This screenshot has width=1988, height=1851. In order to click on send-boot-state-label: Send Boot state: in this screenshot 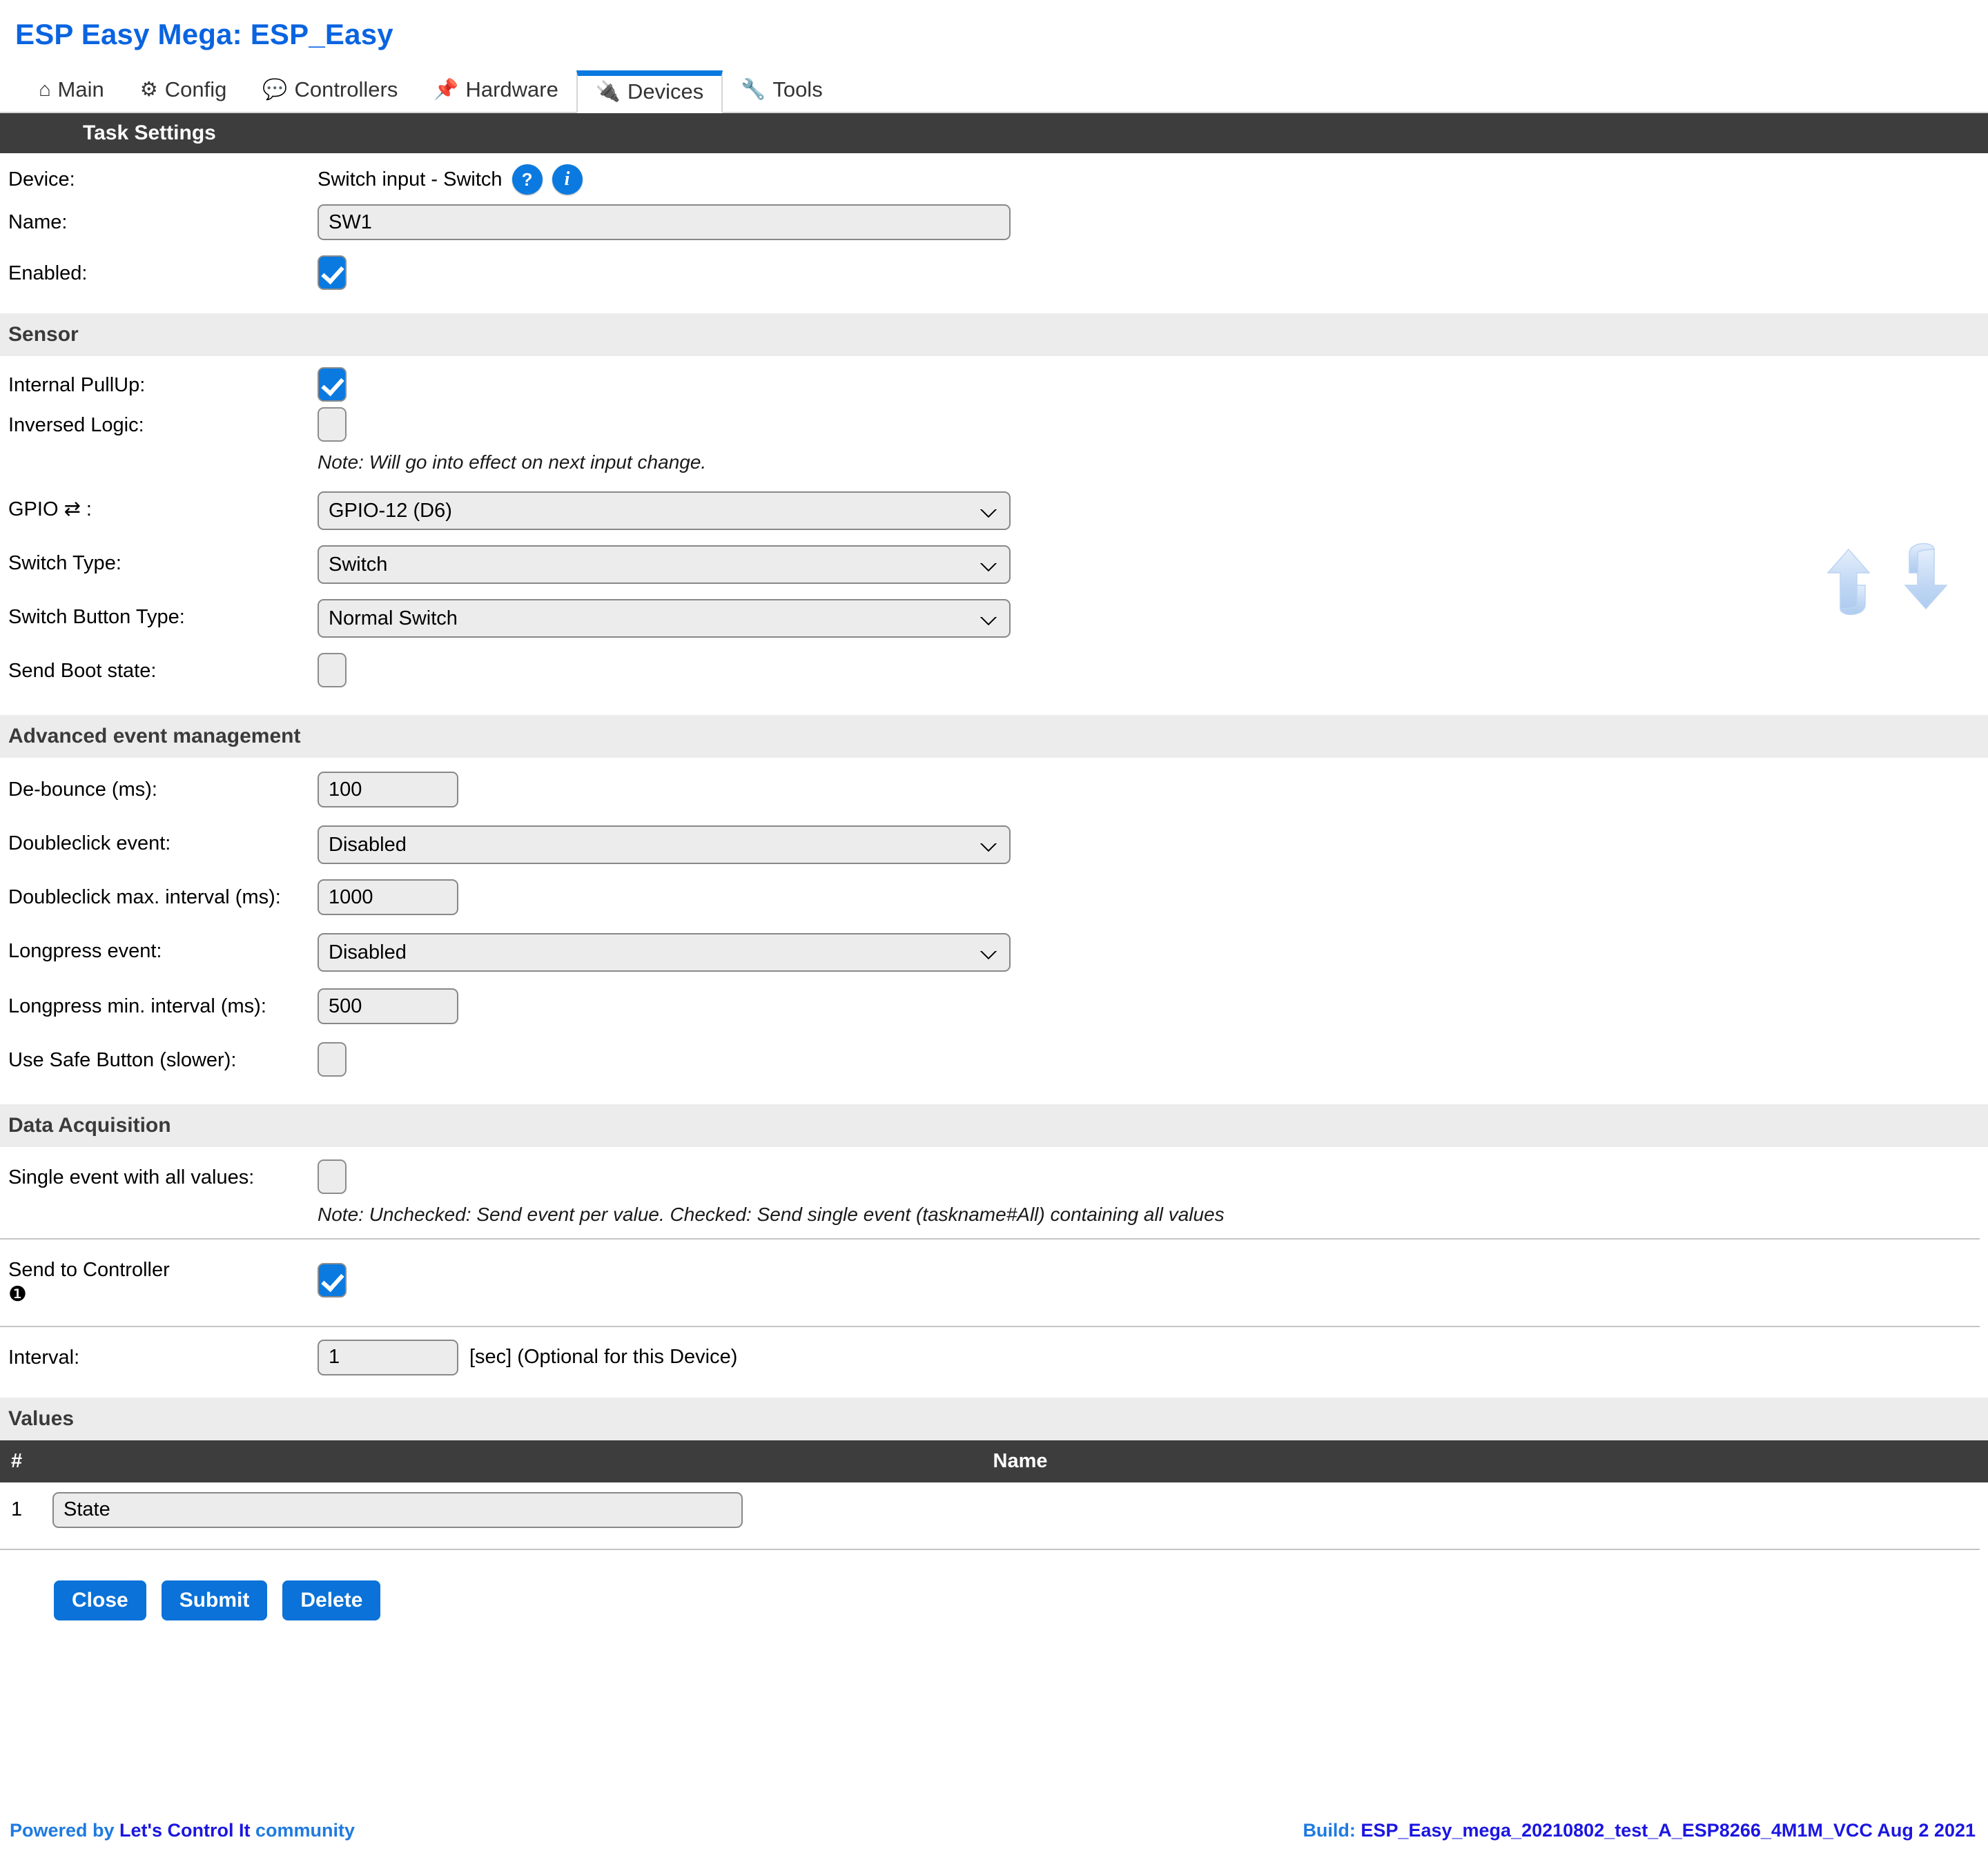, I will do `click(82, 671)`.